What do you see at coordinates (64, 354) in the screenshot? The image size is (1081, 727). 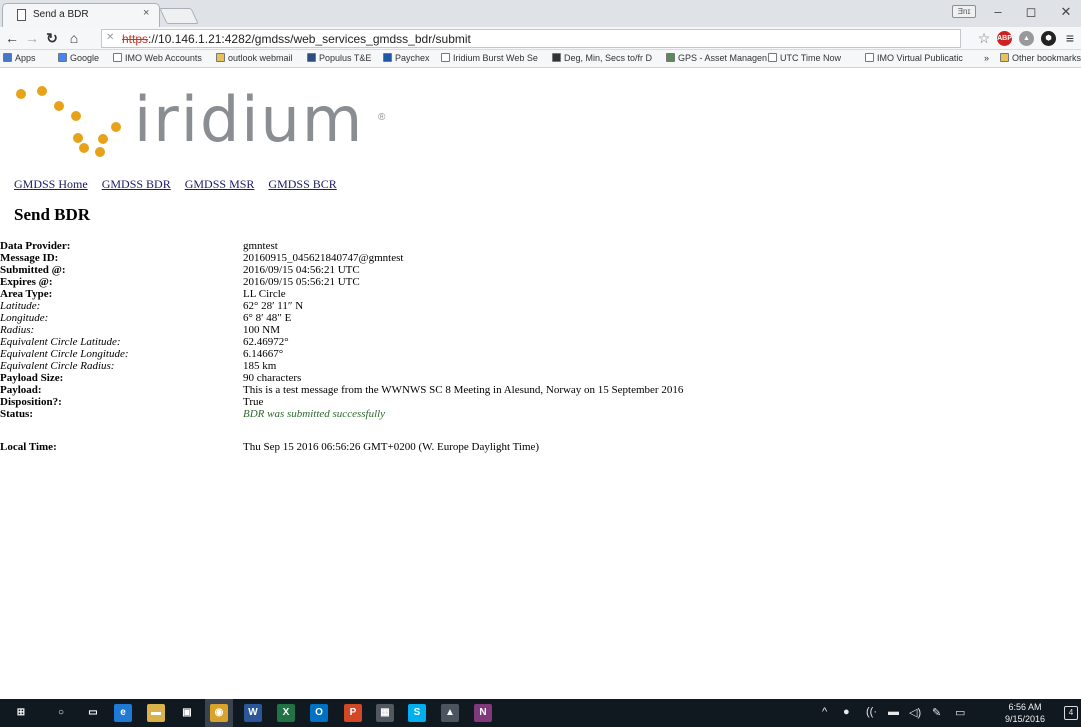 I see `detail-label: Equivalent Circle Longitude:` at bounding box center [64, 354].